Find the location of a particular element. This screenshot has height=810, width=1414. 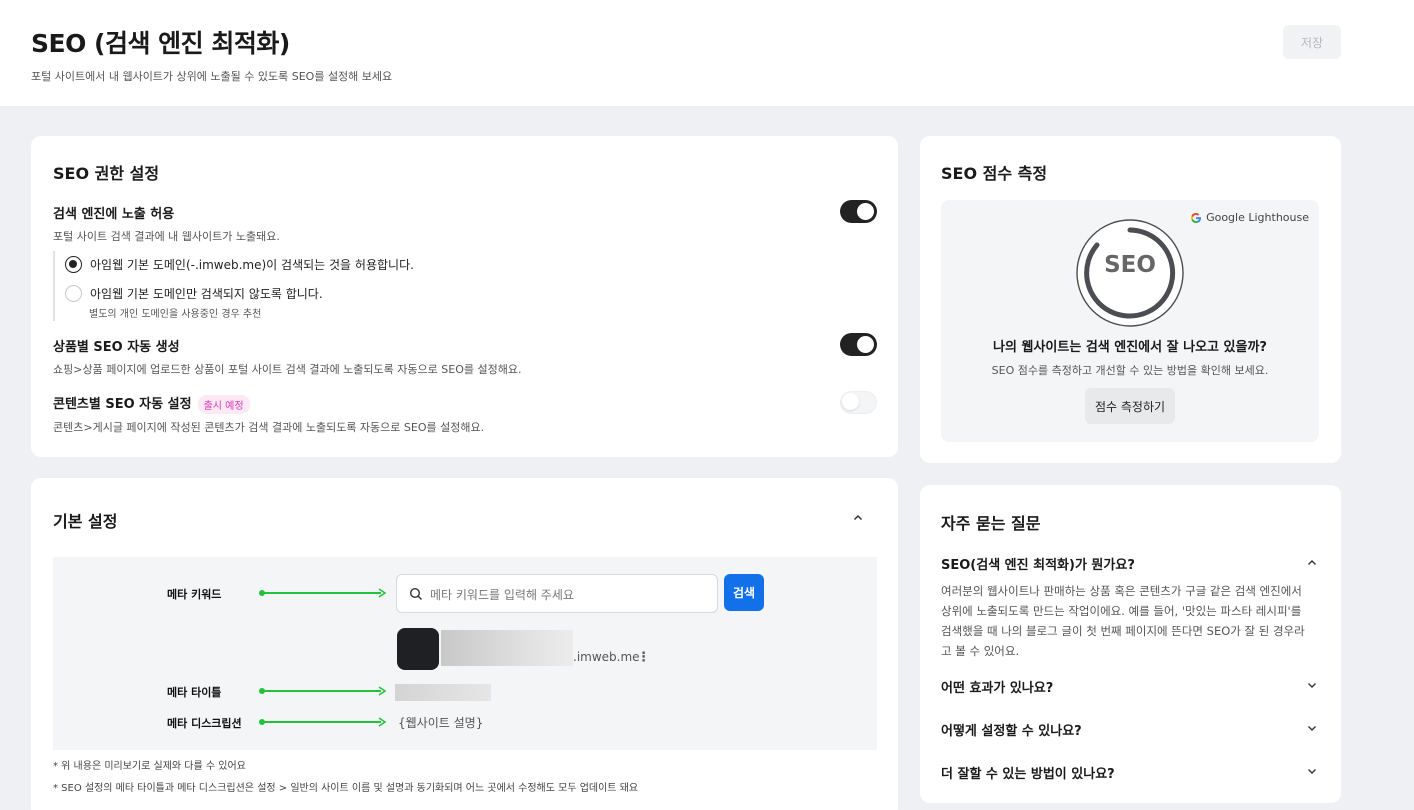

radio-block-default-domain: 아임웹 기본 도메인만 검색되지 않도록 합니다. is located at coordinates (194, 293).